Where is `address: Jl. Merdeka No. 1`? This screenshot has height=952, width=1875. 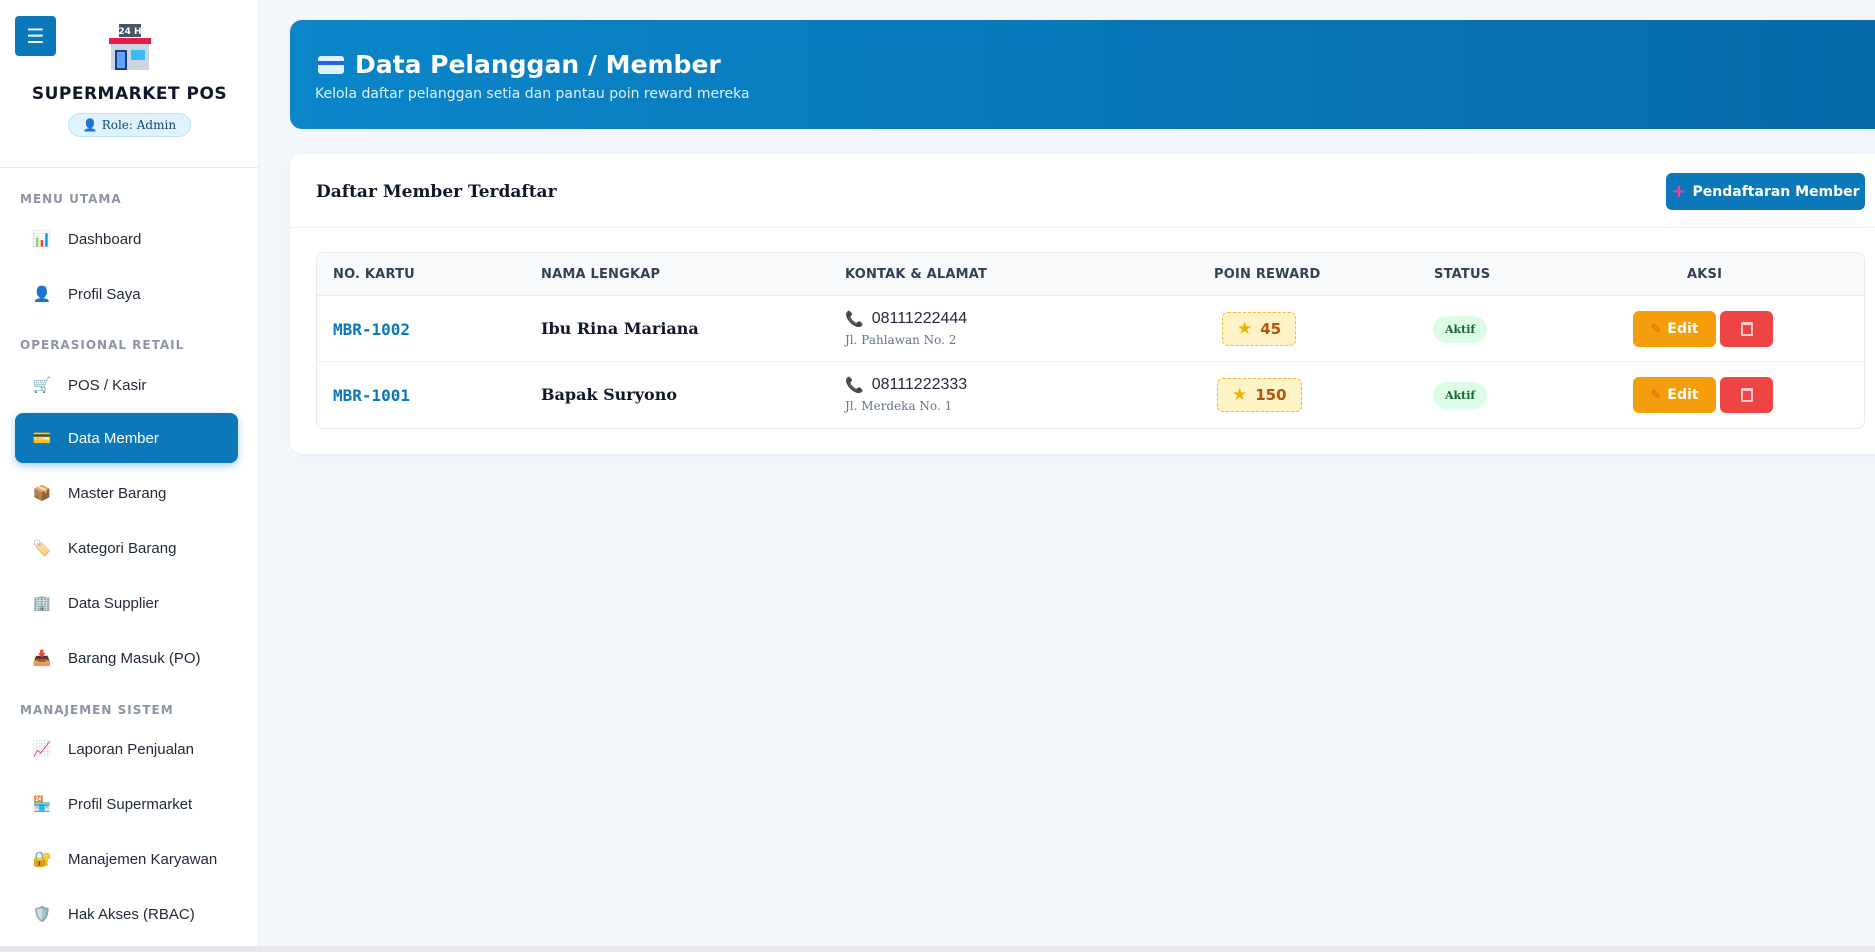 address: Jl. Merdeka No. 1 is located at coordinates (899, 406).